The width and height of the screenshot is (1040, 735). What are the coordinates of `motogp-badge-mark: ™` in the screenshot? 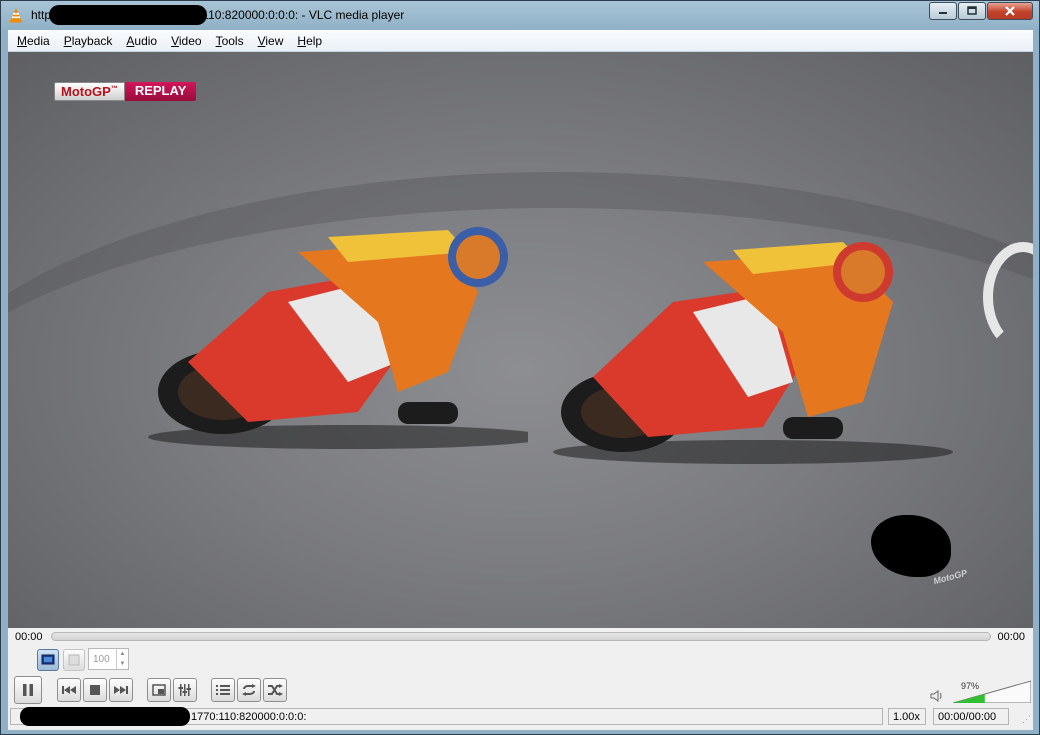 It's located at (114, 89).